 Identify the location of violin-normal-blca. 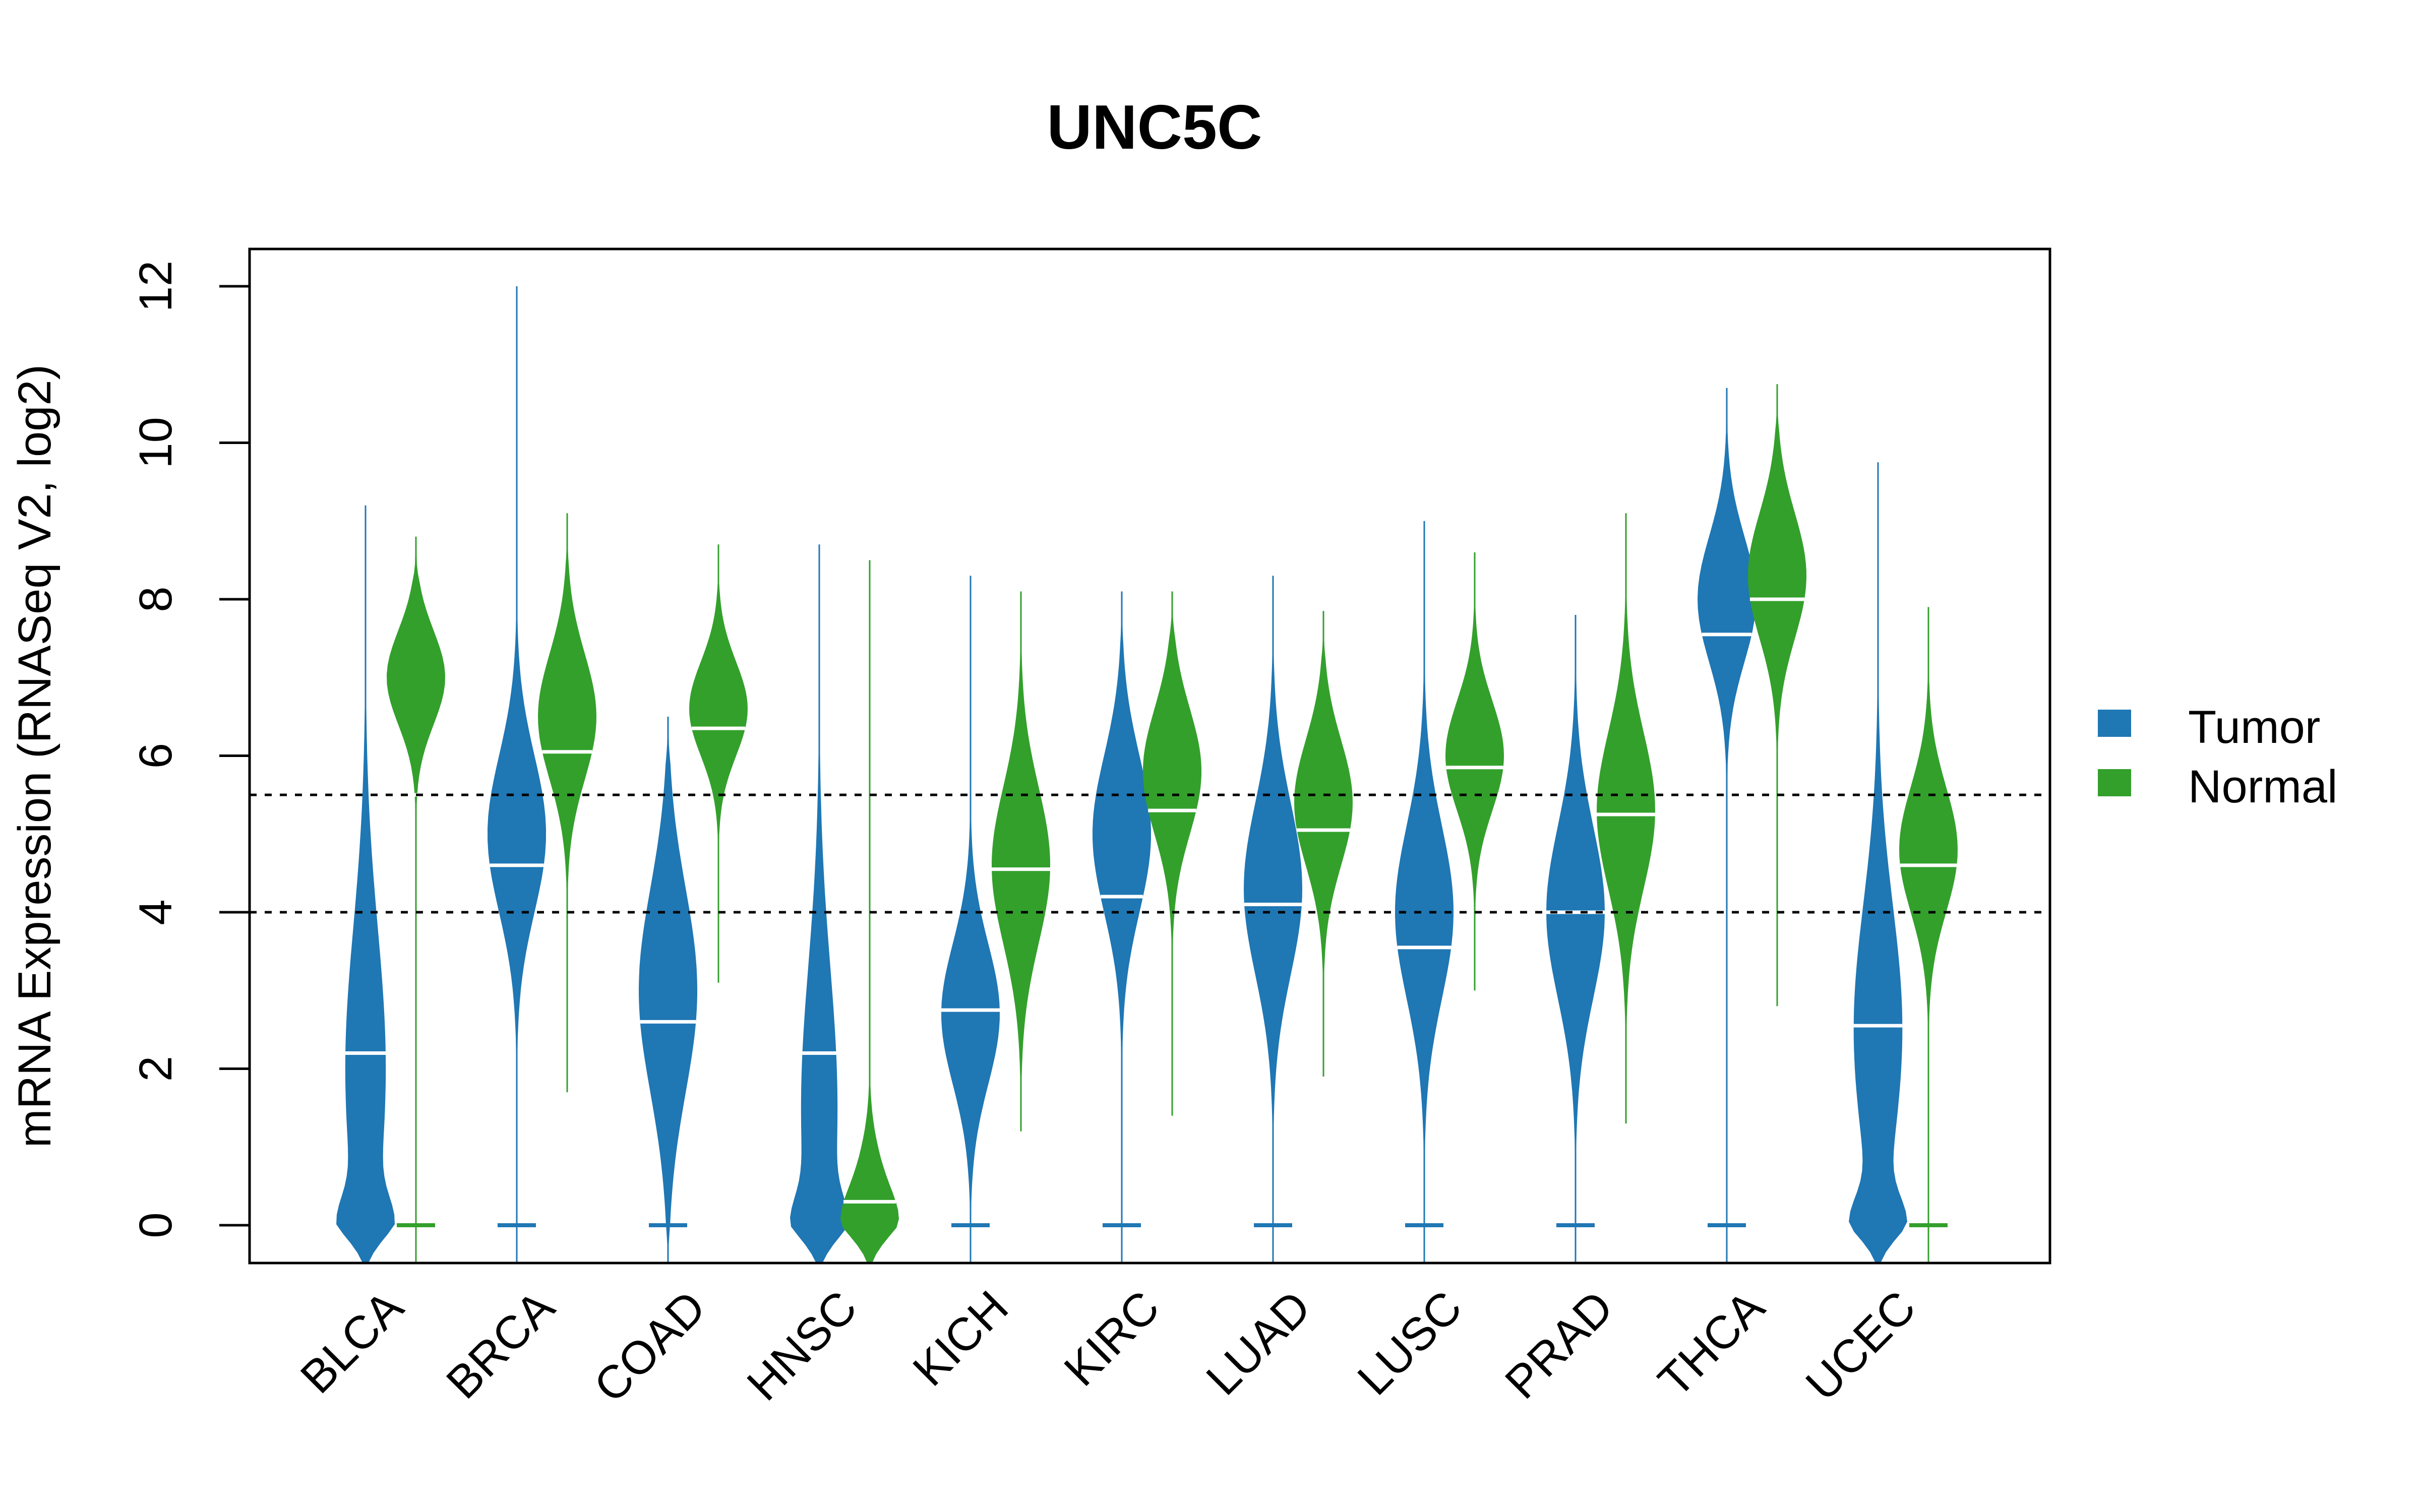
(416, 899).